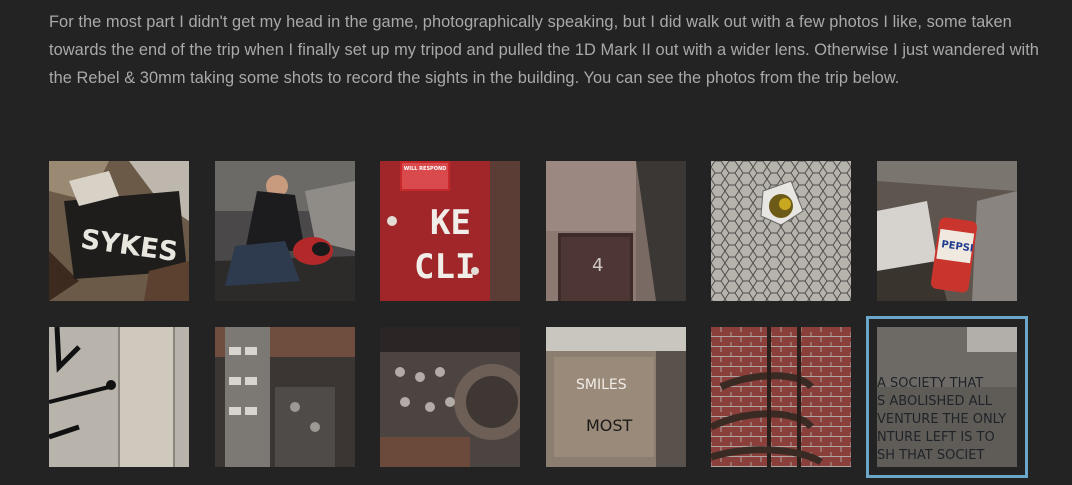 This screenshot has height=485, width=1072. I want to click on photo-photographer-rubble, so click(284, 231).